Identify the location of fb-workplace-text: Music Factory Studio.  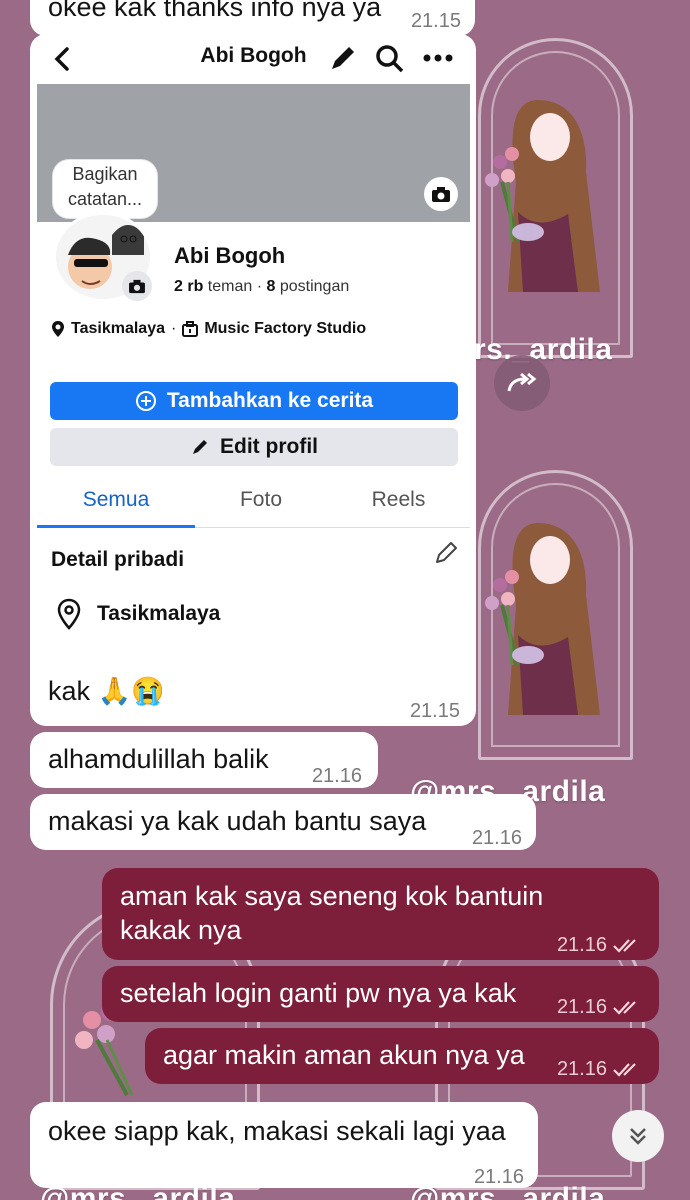
(285, 328).